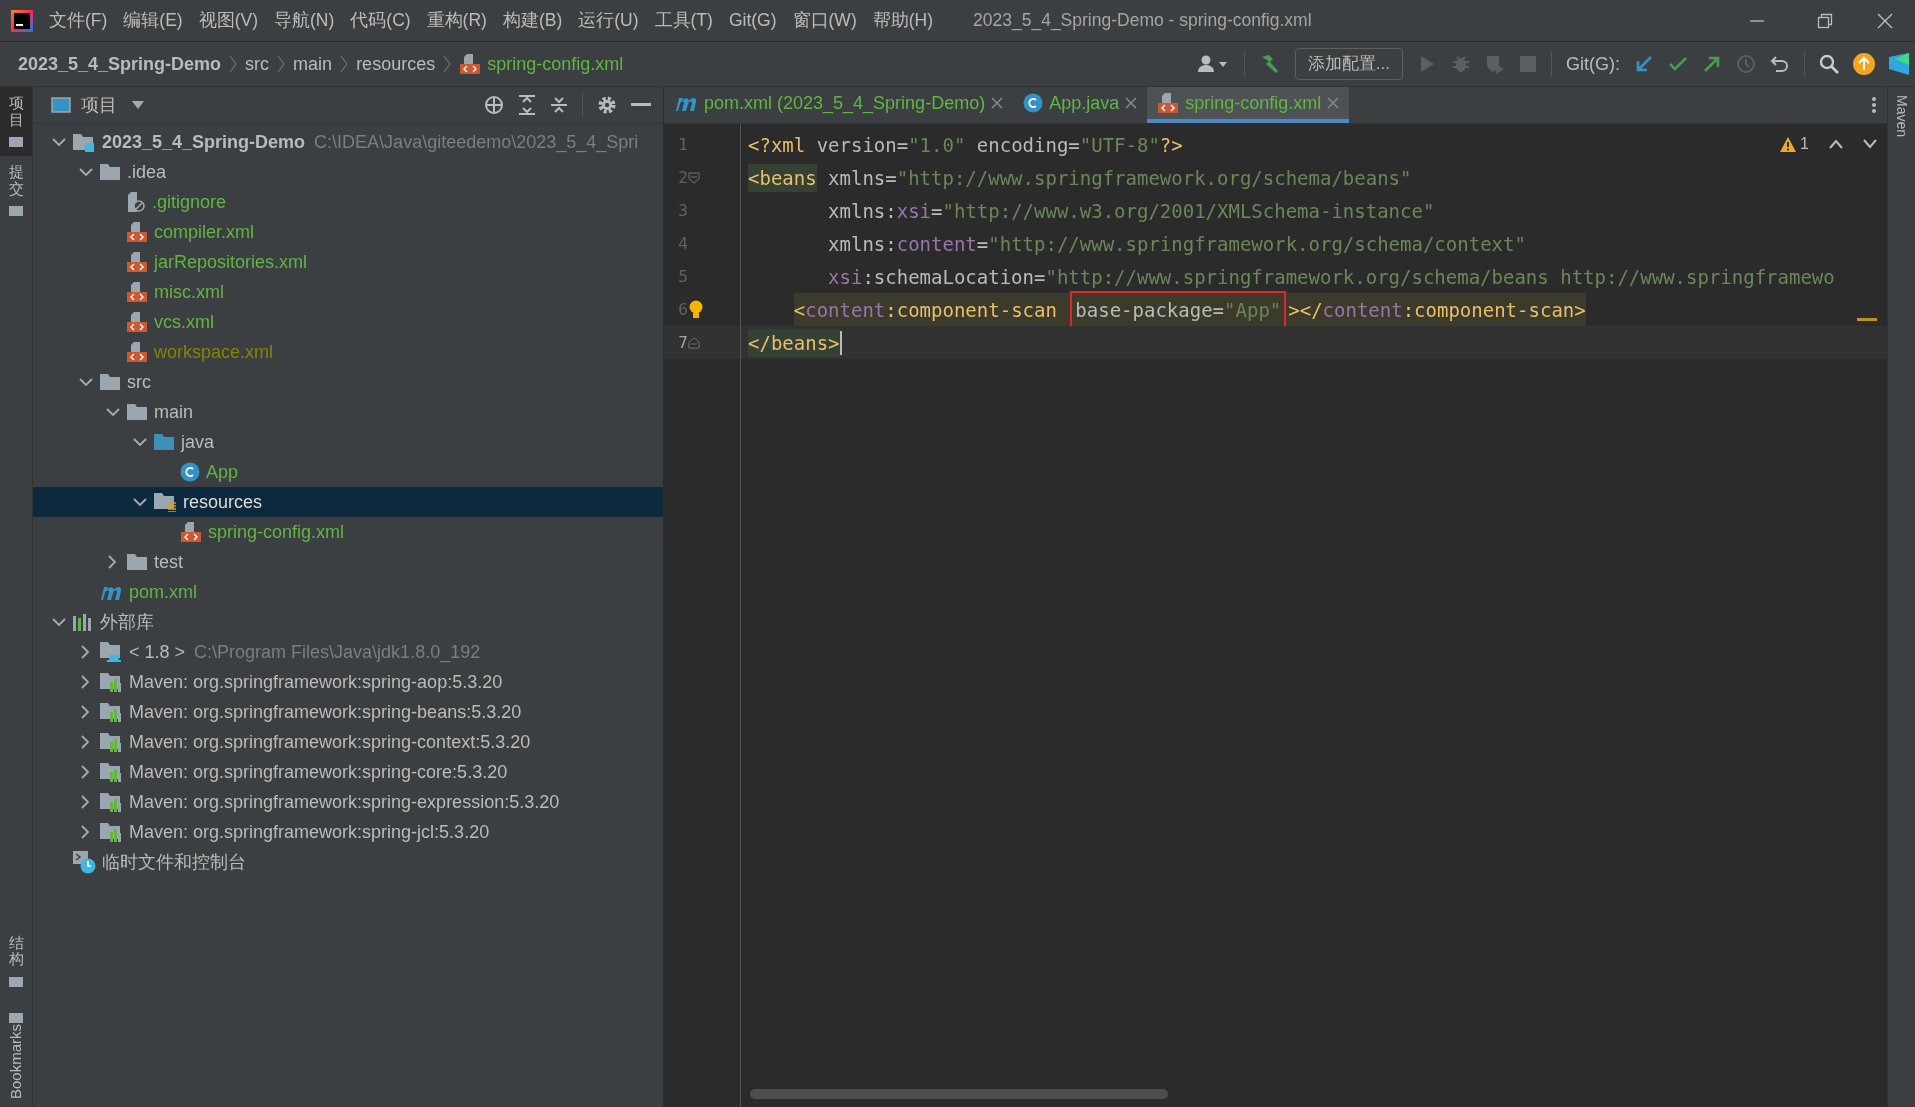 This screenshot has height=1107, width=1915. I want to click on update-arrow-icon, so click(1644, 64).